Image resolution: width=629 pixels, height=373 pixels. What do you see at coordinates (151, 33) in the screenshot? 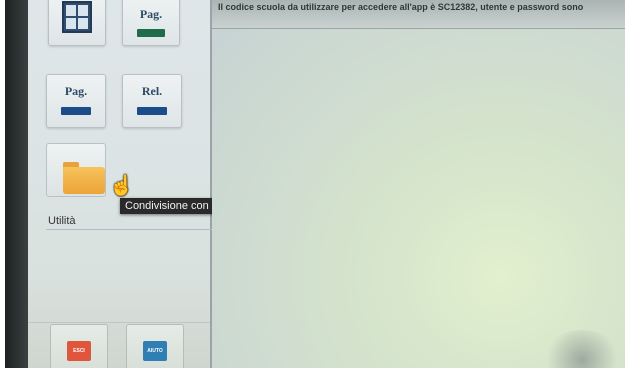
I see `tile-bar-green` at bounding box center [151, 33].